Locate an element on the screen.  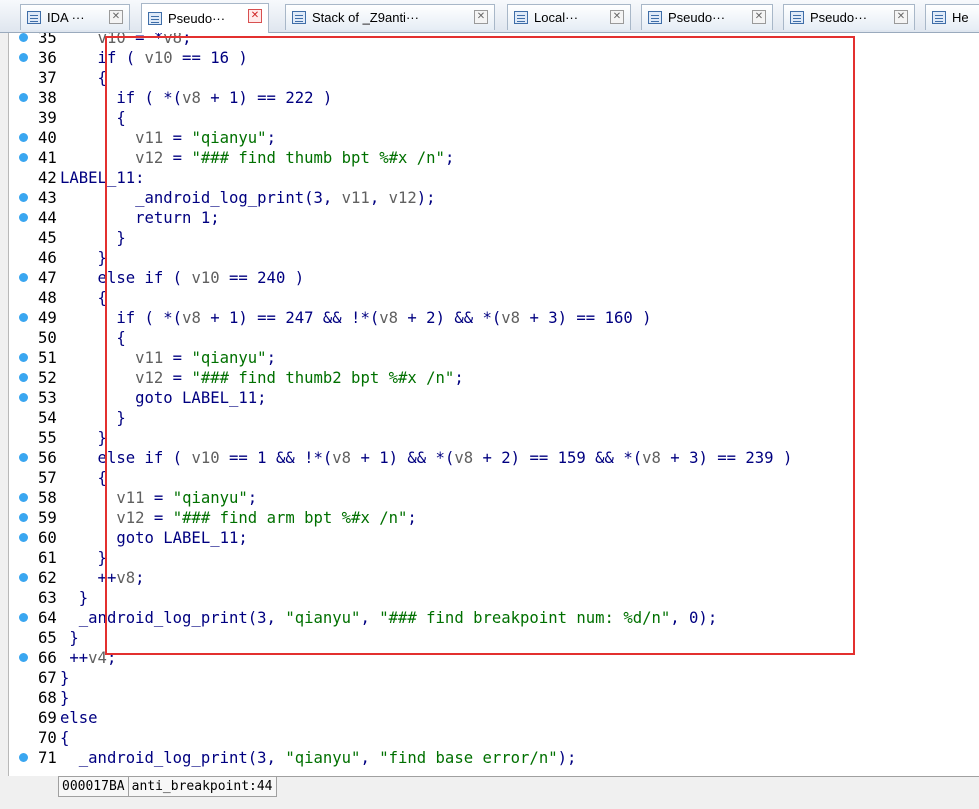
code-line: 70{ is located at coordinates (494, 738).